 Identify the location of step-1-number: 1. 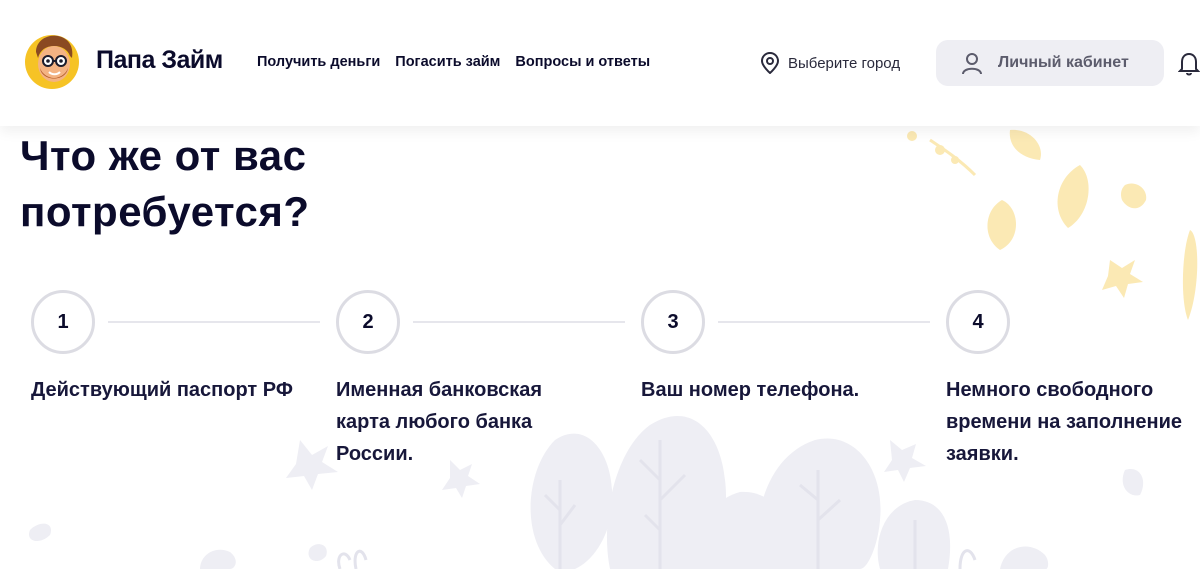
(63, 322).